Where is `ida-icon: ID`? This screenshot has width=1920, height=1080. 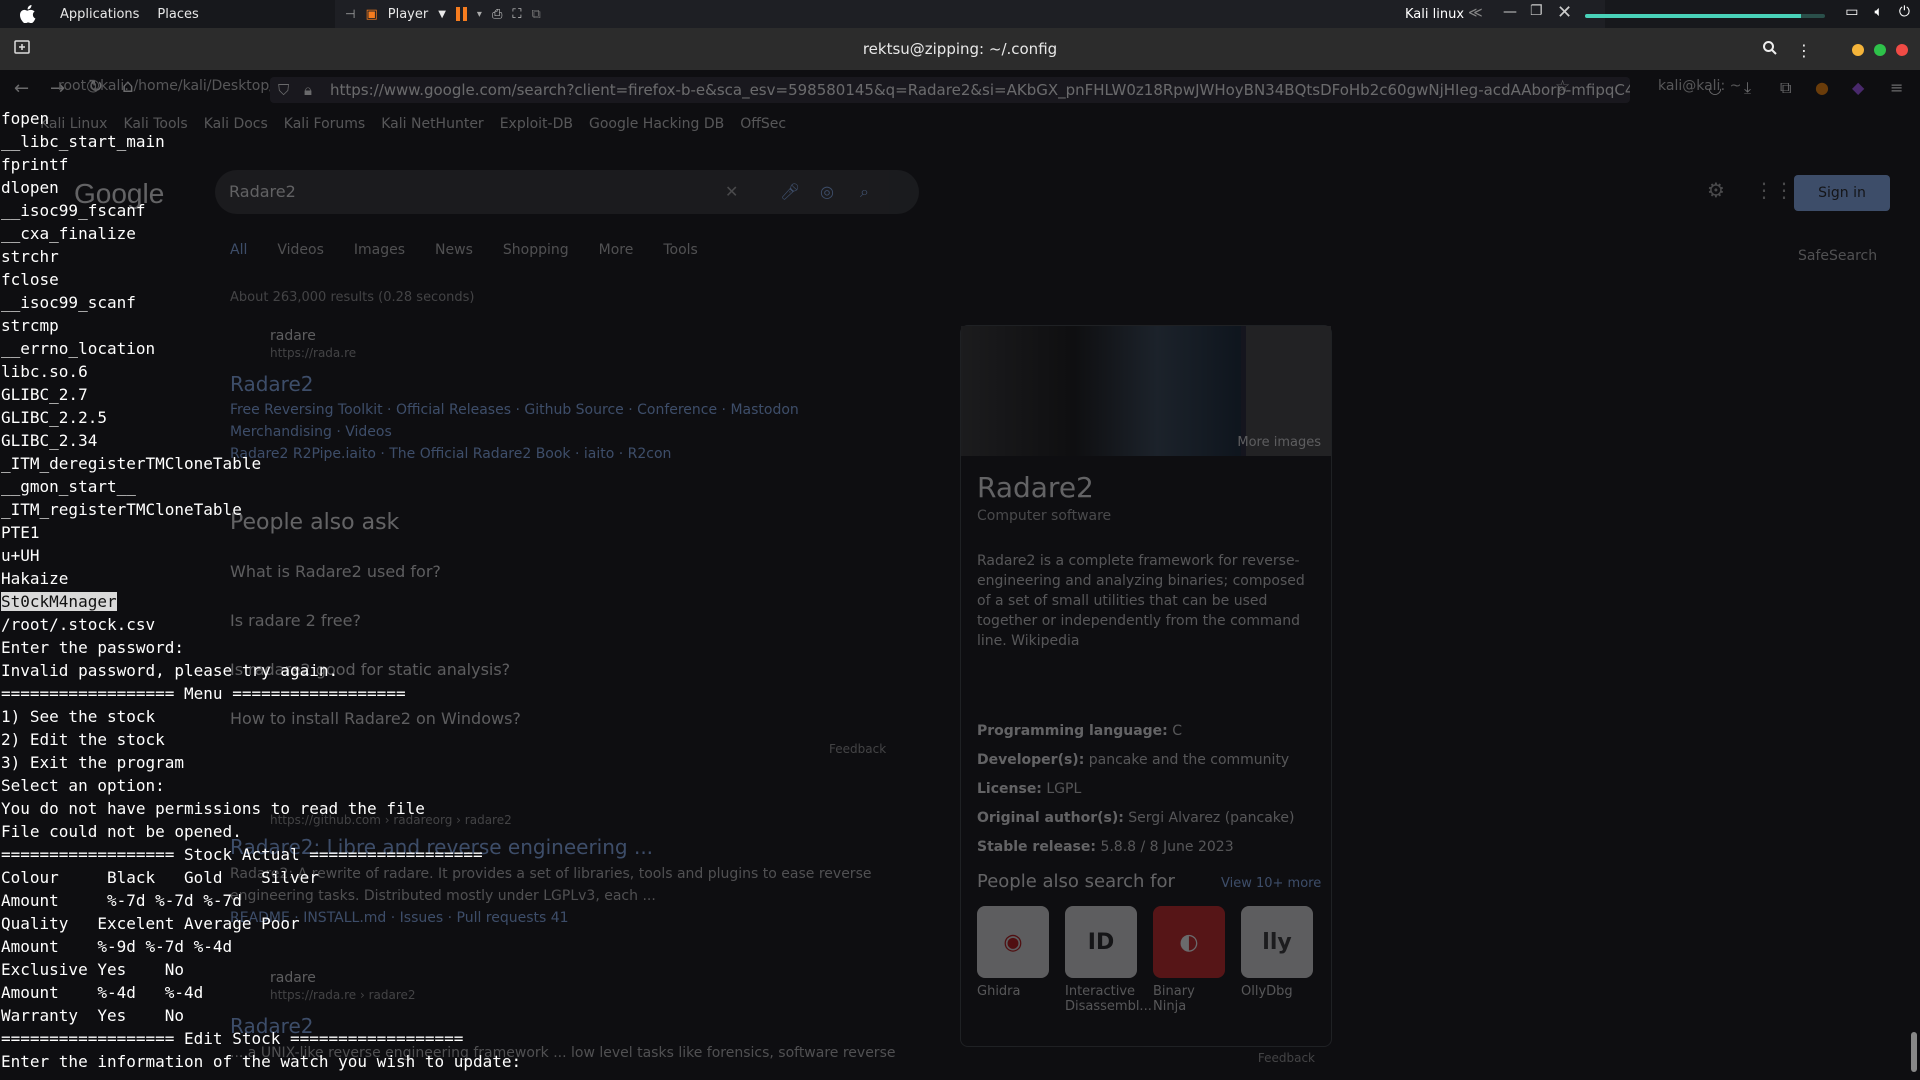
ida-icon: ID is located at coordinates (1101, 942).